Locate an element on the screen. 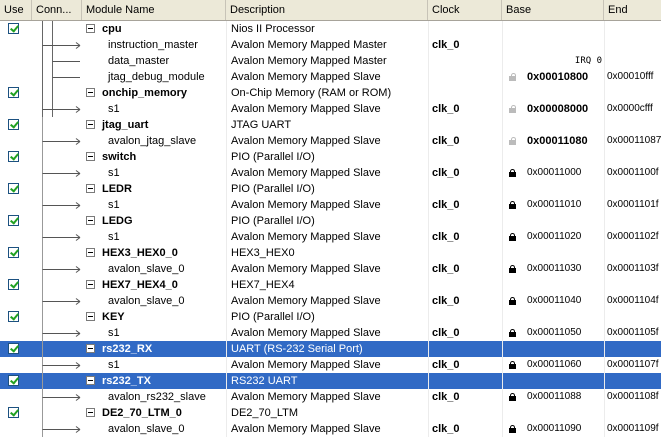 This screenshot has width=661, height=438. module-name-cell: onchip_memory is located at coordinates (154, 93).